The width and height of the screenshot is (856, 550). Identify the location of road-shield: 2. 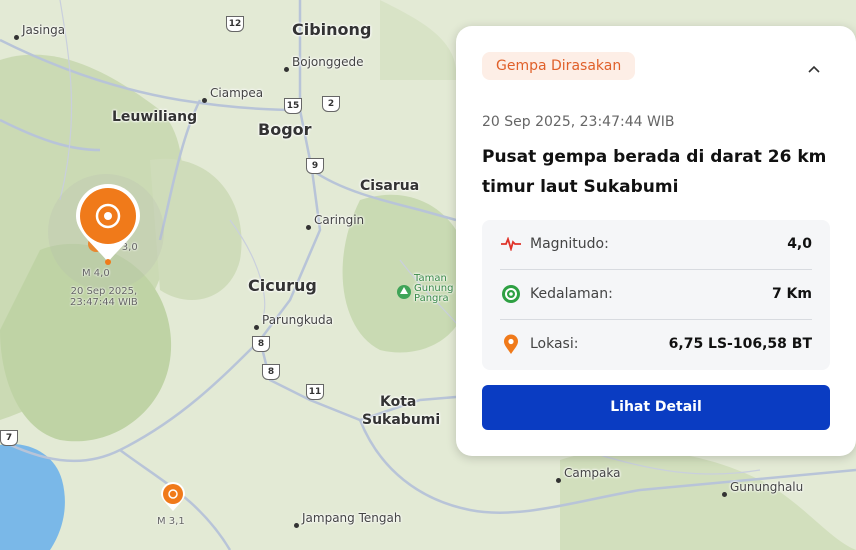
(331, 104).